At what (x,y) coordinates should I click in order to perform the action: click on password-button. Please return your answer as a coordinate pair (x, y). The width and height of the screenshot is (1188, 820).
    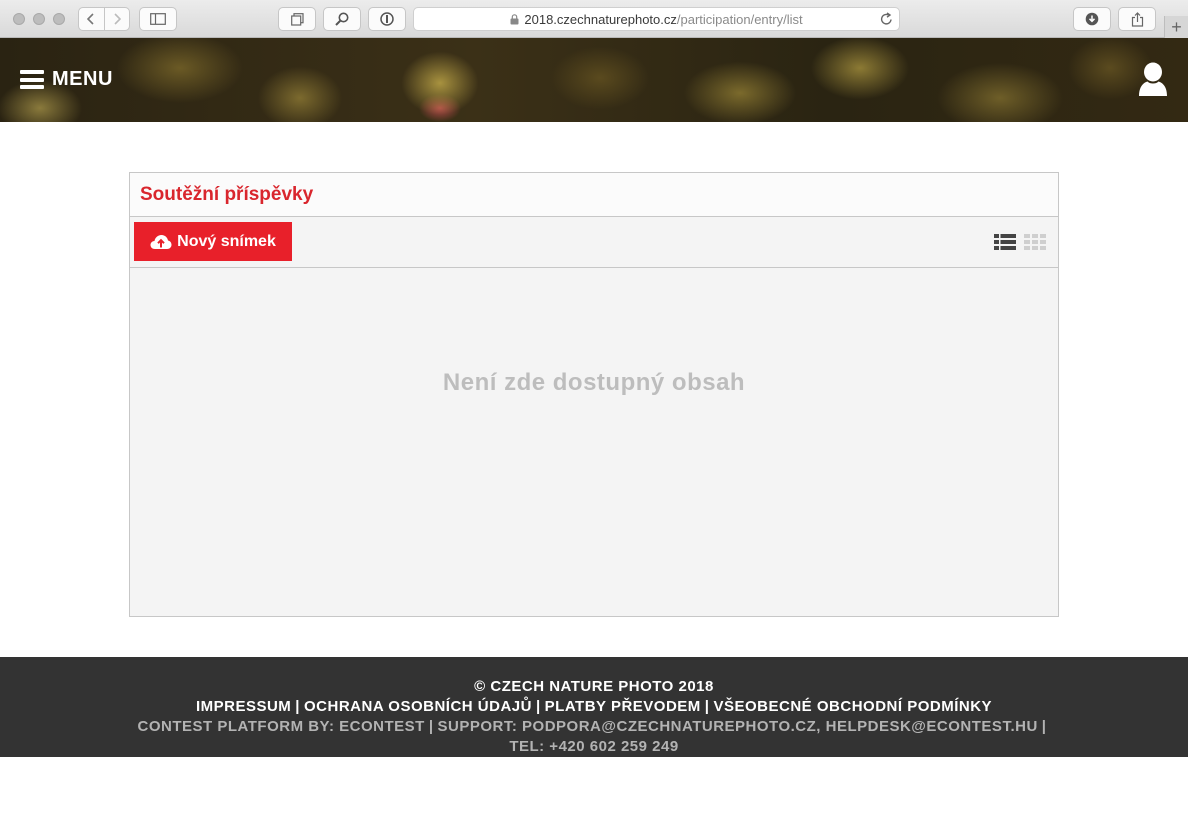
    Looking at the image, I should click on (387, 19).